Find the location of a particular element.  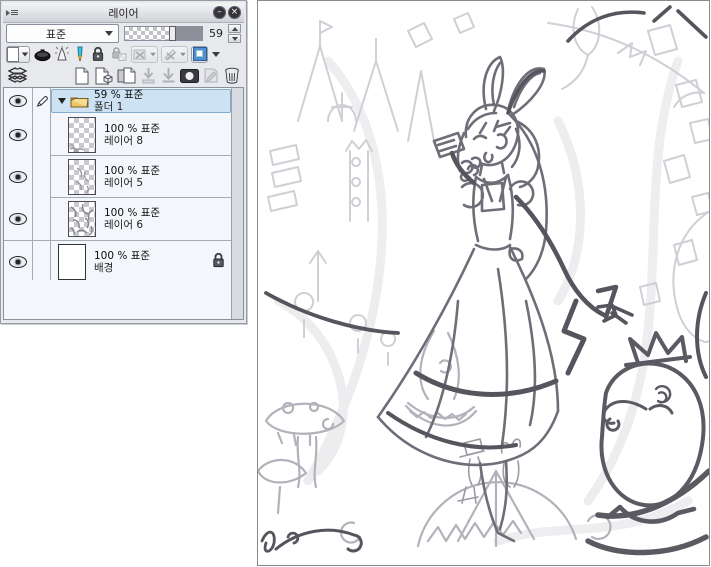

layer-color-swatch is located at coordinates (199, 54).